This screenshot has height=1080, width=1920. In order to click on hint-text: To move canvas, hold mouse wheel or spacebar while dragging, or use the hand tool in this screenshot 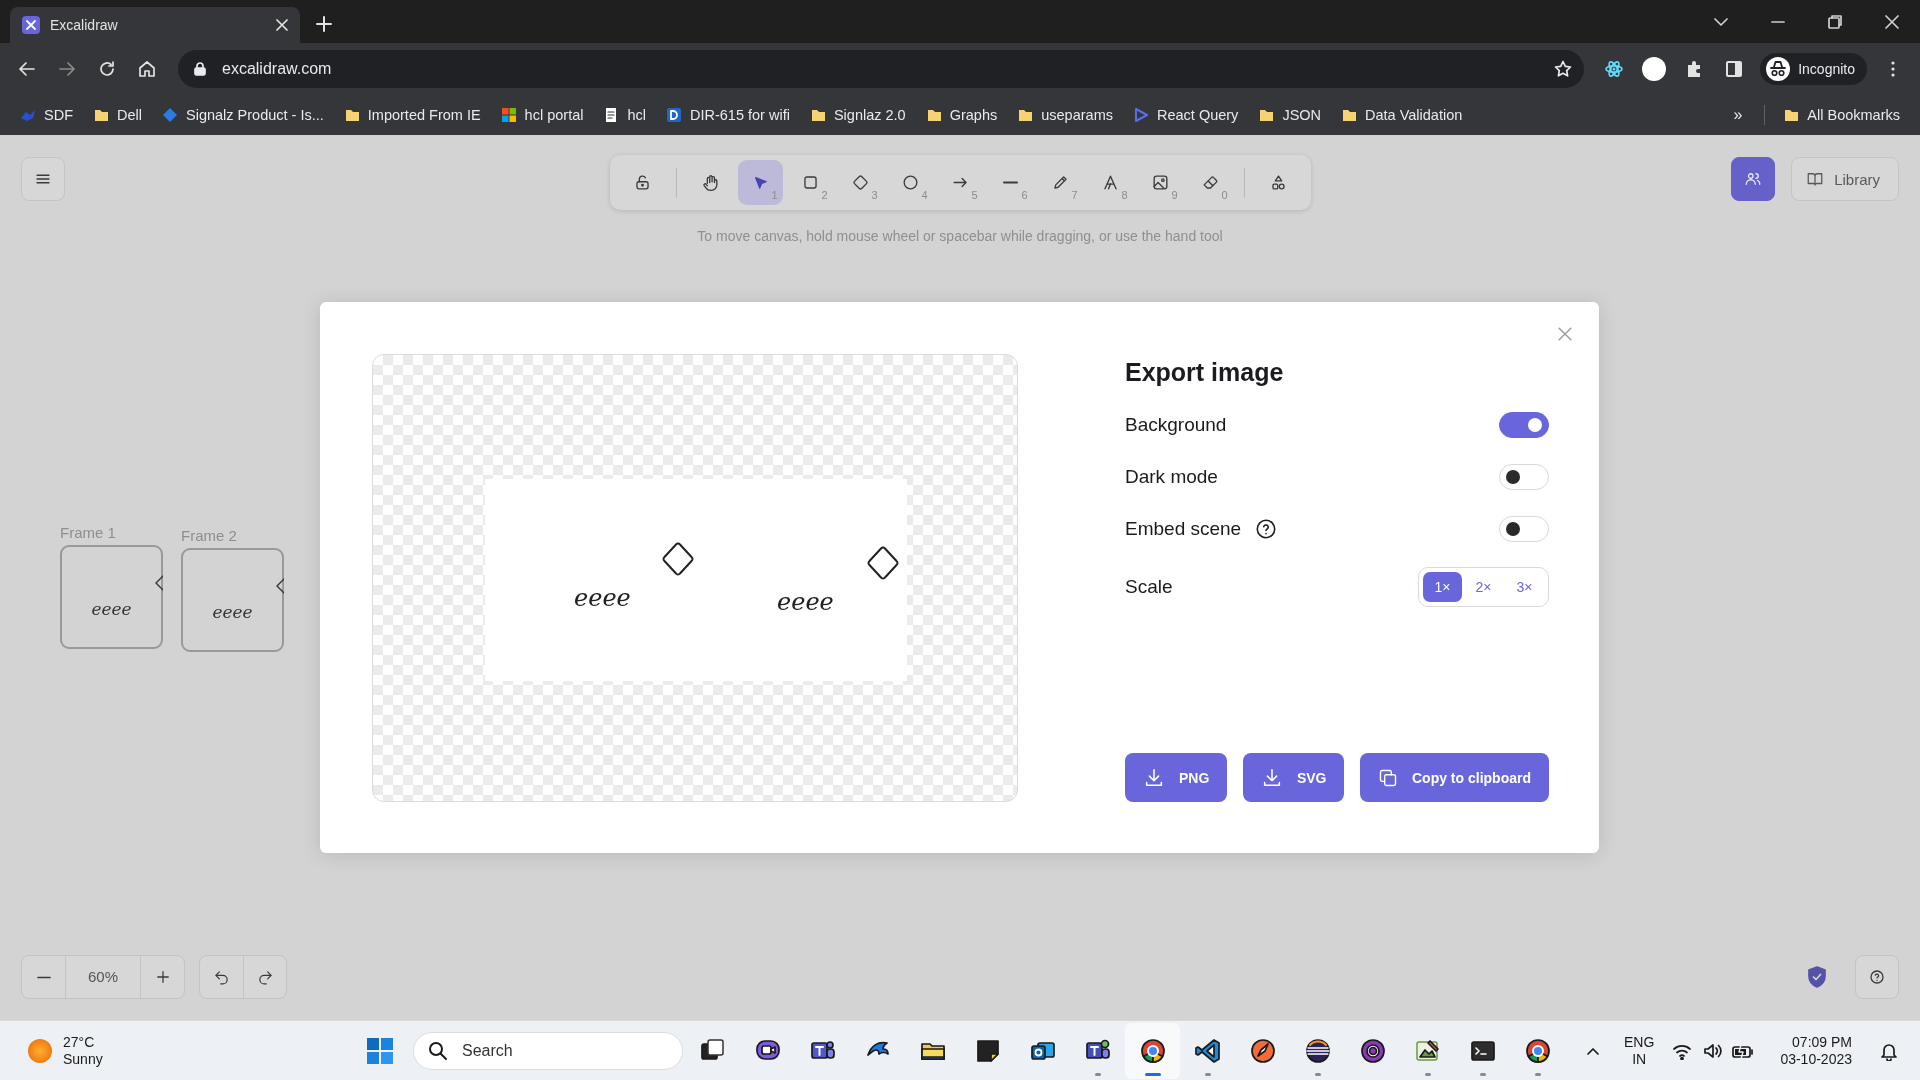, I will do `click(960, 236)`.